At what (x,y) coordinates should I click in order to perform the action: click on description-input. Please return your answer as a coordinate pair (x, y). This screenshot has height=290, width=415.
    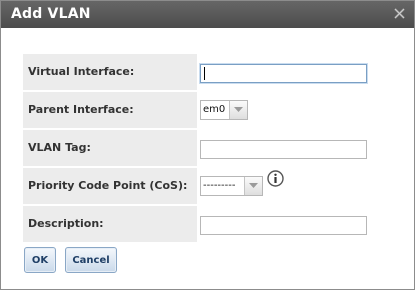
    Looking at the image, I should click on (283, 225).